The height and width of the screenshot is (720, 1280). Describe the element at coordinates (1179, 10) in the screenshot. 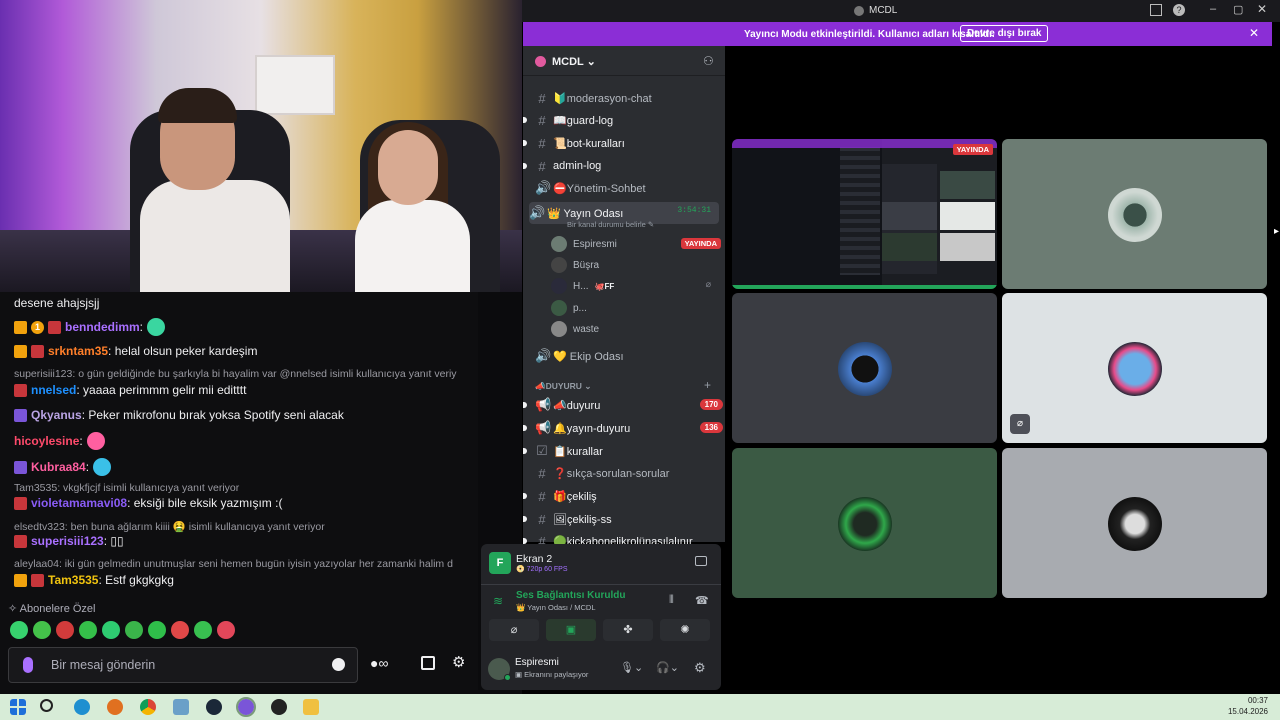

I see `help-icon: ?` at that location.